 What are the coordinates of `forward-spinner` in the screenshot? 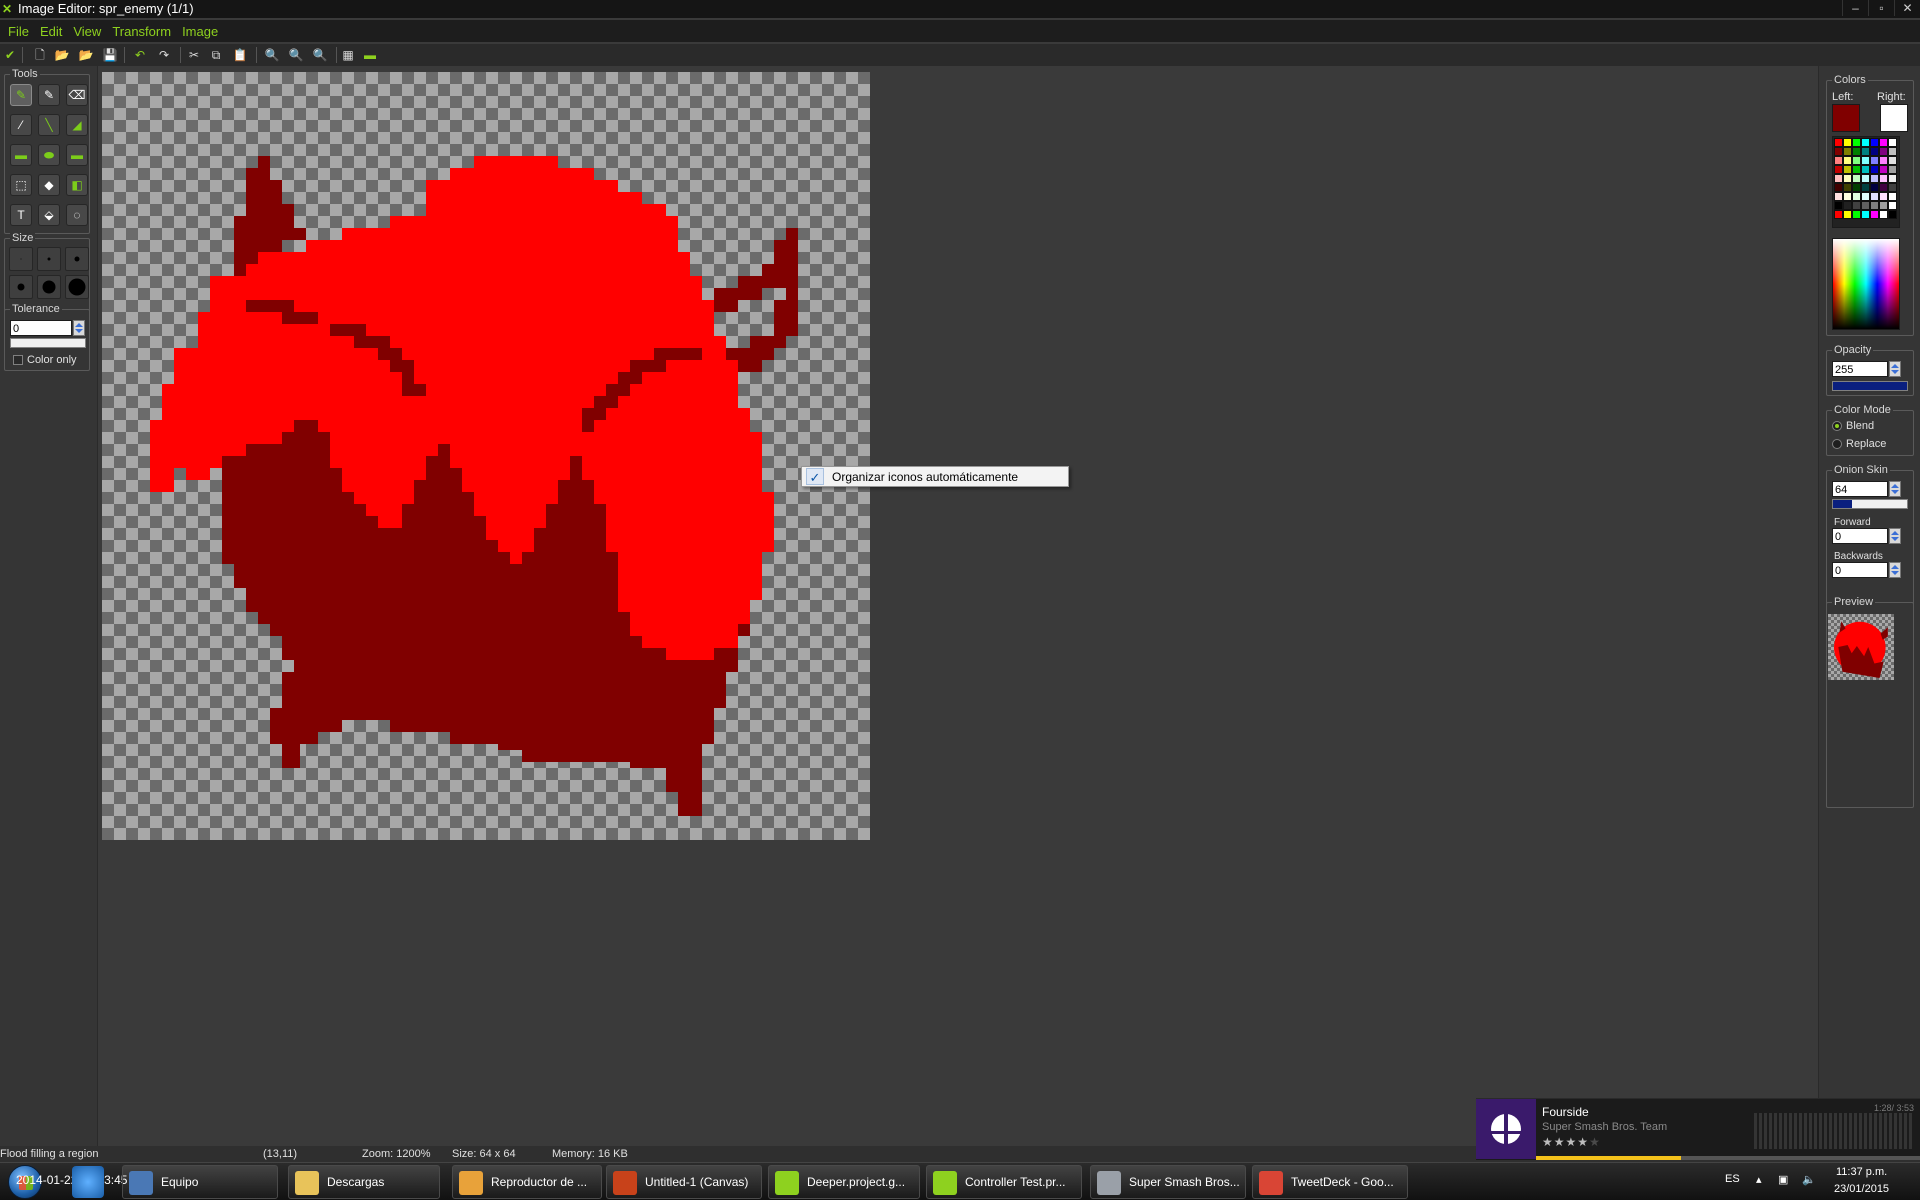 It's located at (1895, 536).